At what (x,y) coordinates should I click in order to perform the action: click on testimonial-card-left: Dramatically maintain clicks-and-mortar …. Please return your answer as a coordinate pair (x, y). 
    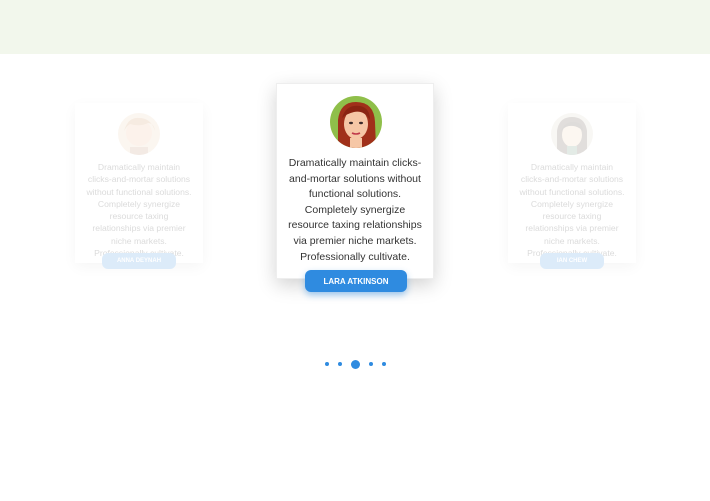
    Looking at the image, I should click on (139, 186).